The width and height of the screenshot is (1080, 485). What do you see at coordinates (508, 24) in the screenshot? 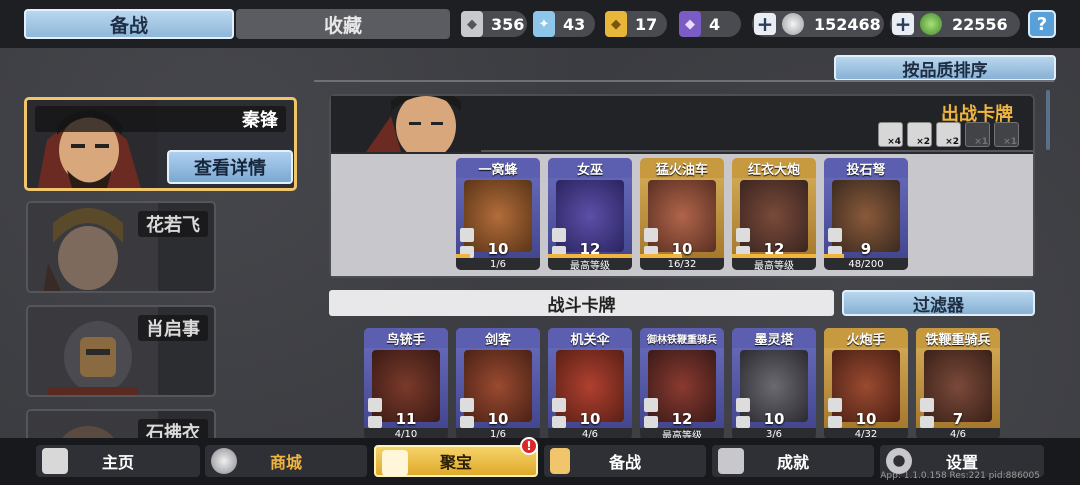
I see `resource-value: 356` at bounding box center [508, 24].